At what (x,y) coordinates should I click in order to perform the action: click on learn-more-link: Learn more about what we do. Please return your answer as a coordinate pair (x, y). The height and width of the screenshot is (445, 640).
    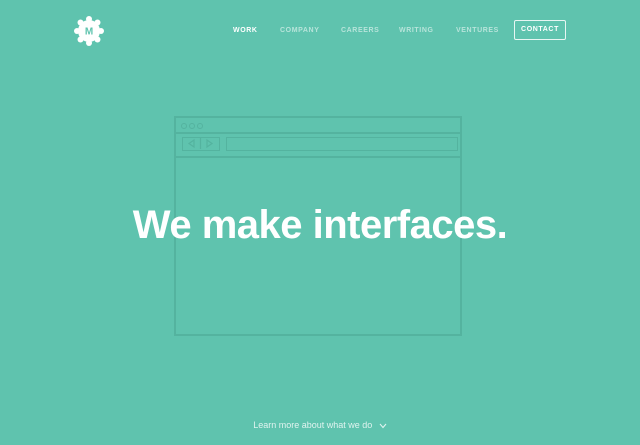
    Looking at the image, I should click on (320, 425).